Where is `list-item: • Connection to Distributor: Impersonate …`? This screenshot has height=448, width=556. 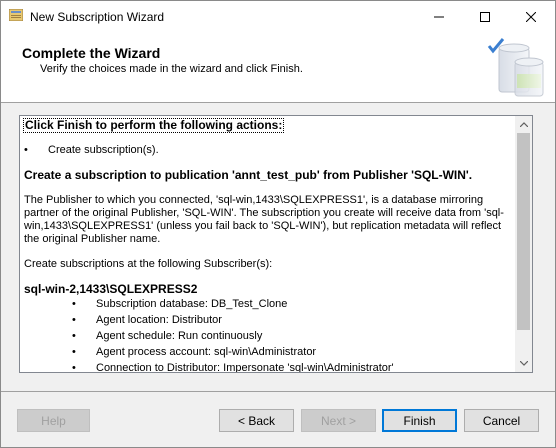
list-item: • Connection to Distributor: Impersonate … is located at coordinates (292, 366).